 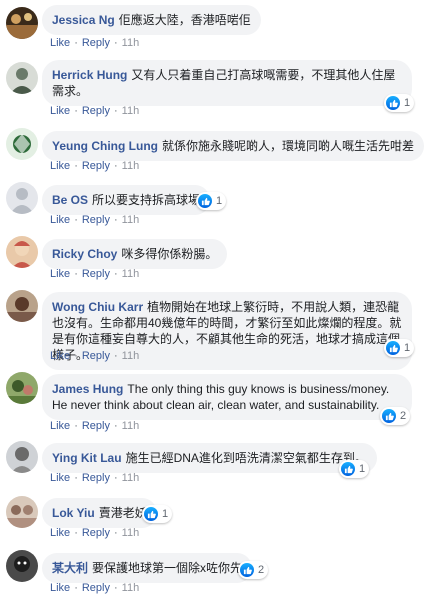 What do you see at coordinates (220, 520) in the screenshot?
I see `comment: Lok Yiu 賣港老妖 1 Like · Reply · 11h` at bounding box center [220, 520].